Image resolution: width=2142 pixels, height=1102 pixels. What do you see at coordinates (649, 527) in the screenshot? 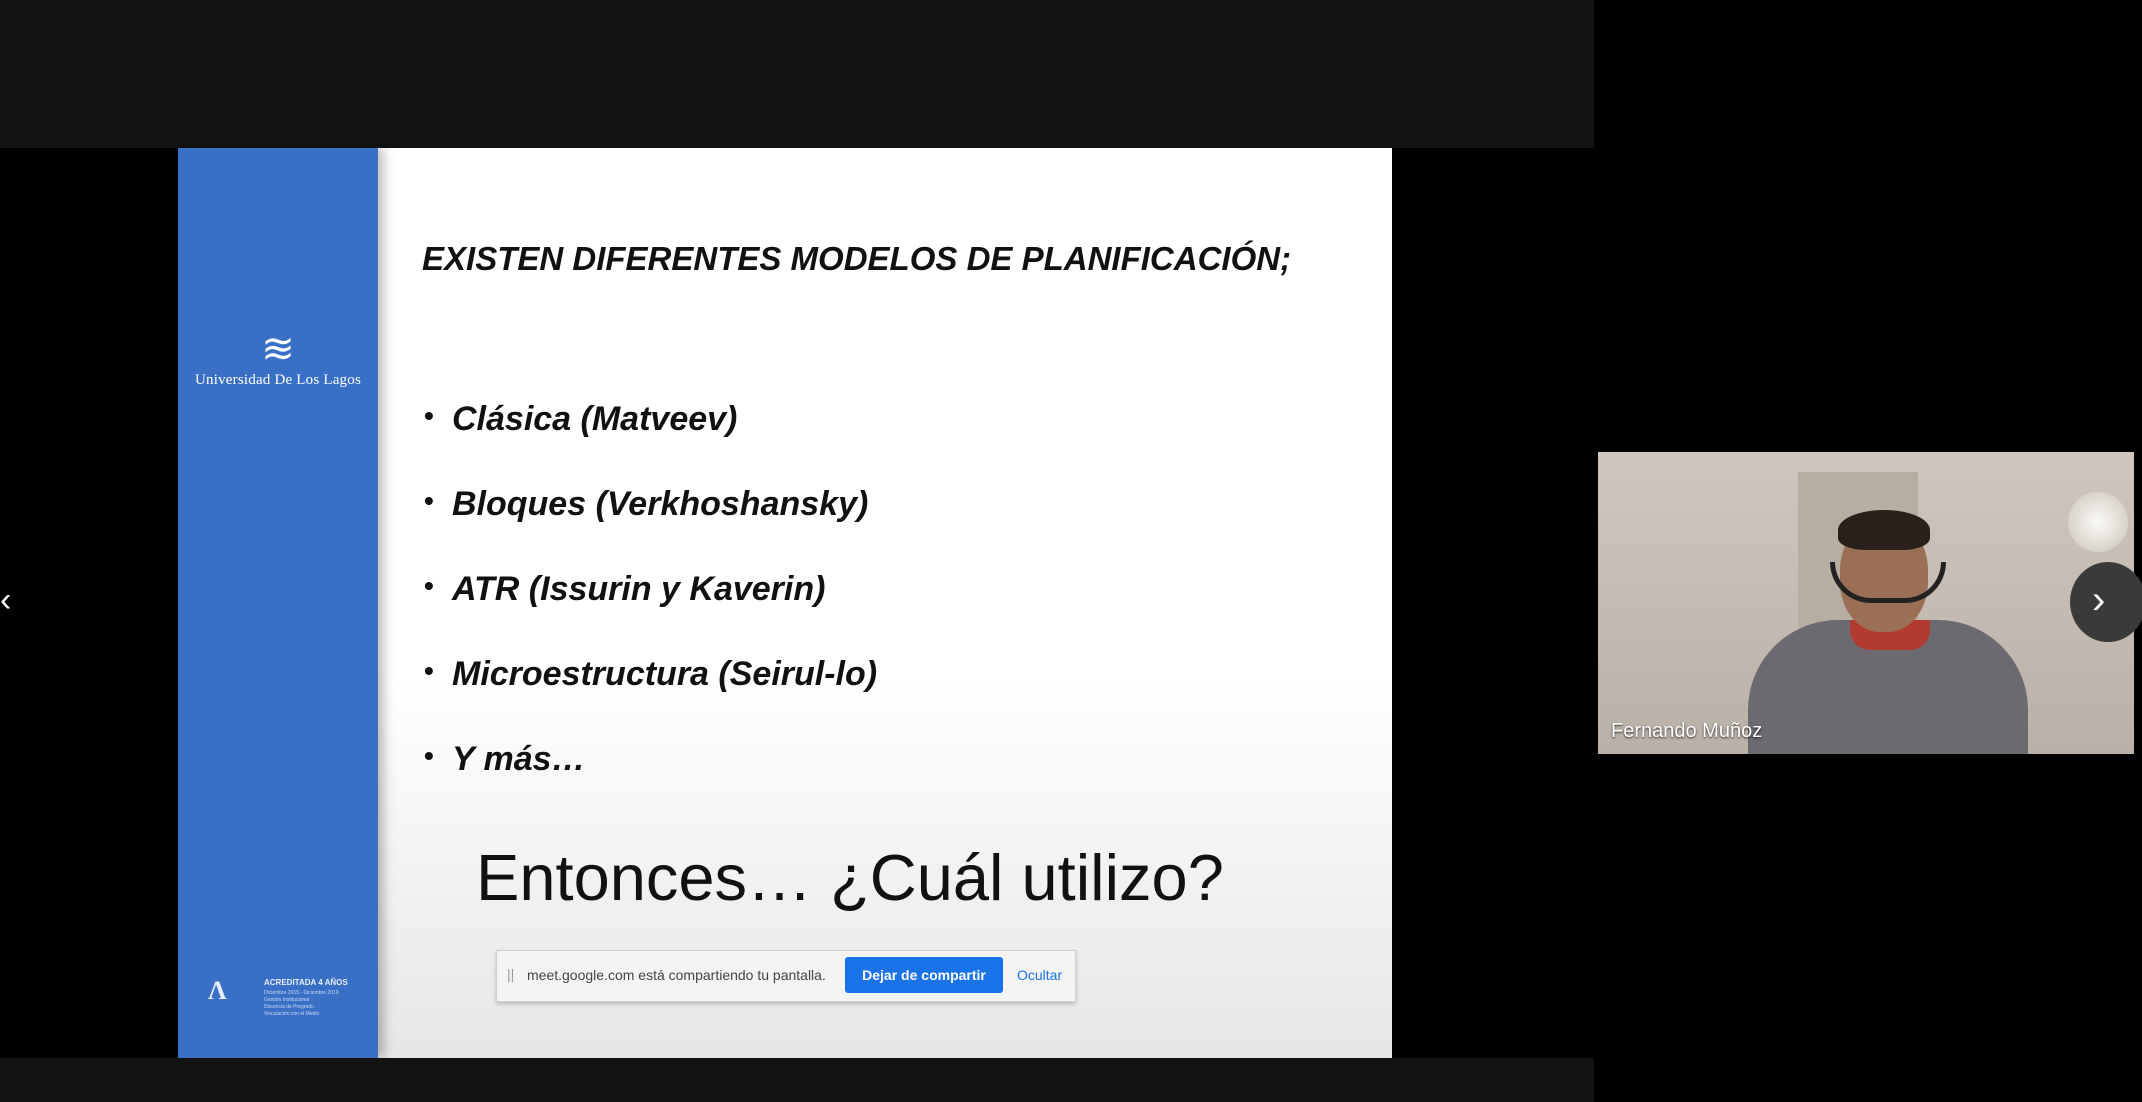
I see `bullet-item: Bloques (Verkhoshansky)` at bounding box center [649, 527].